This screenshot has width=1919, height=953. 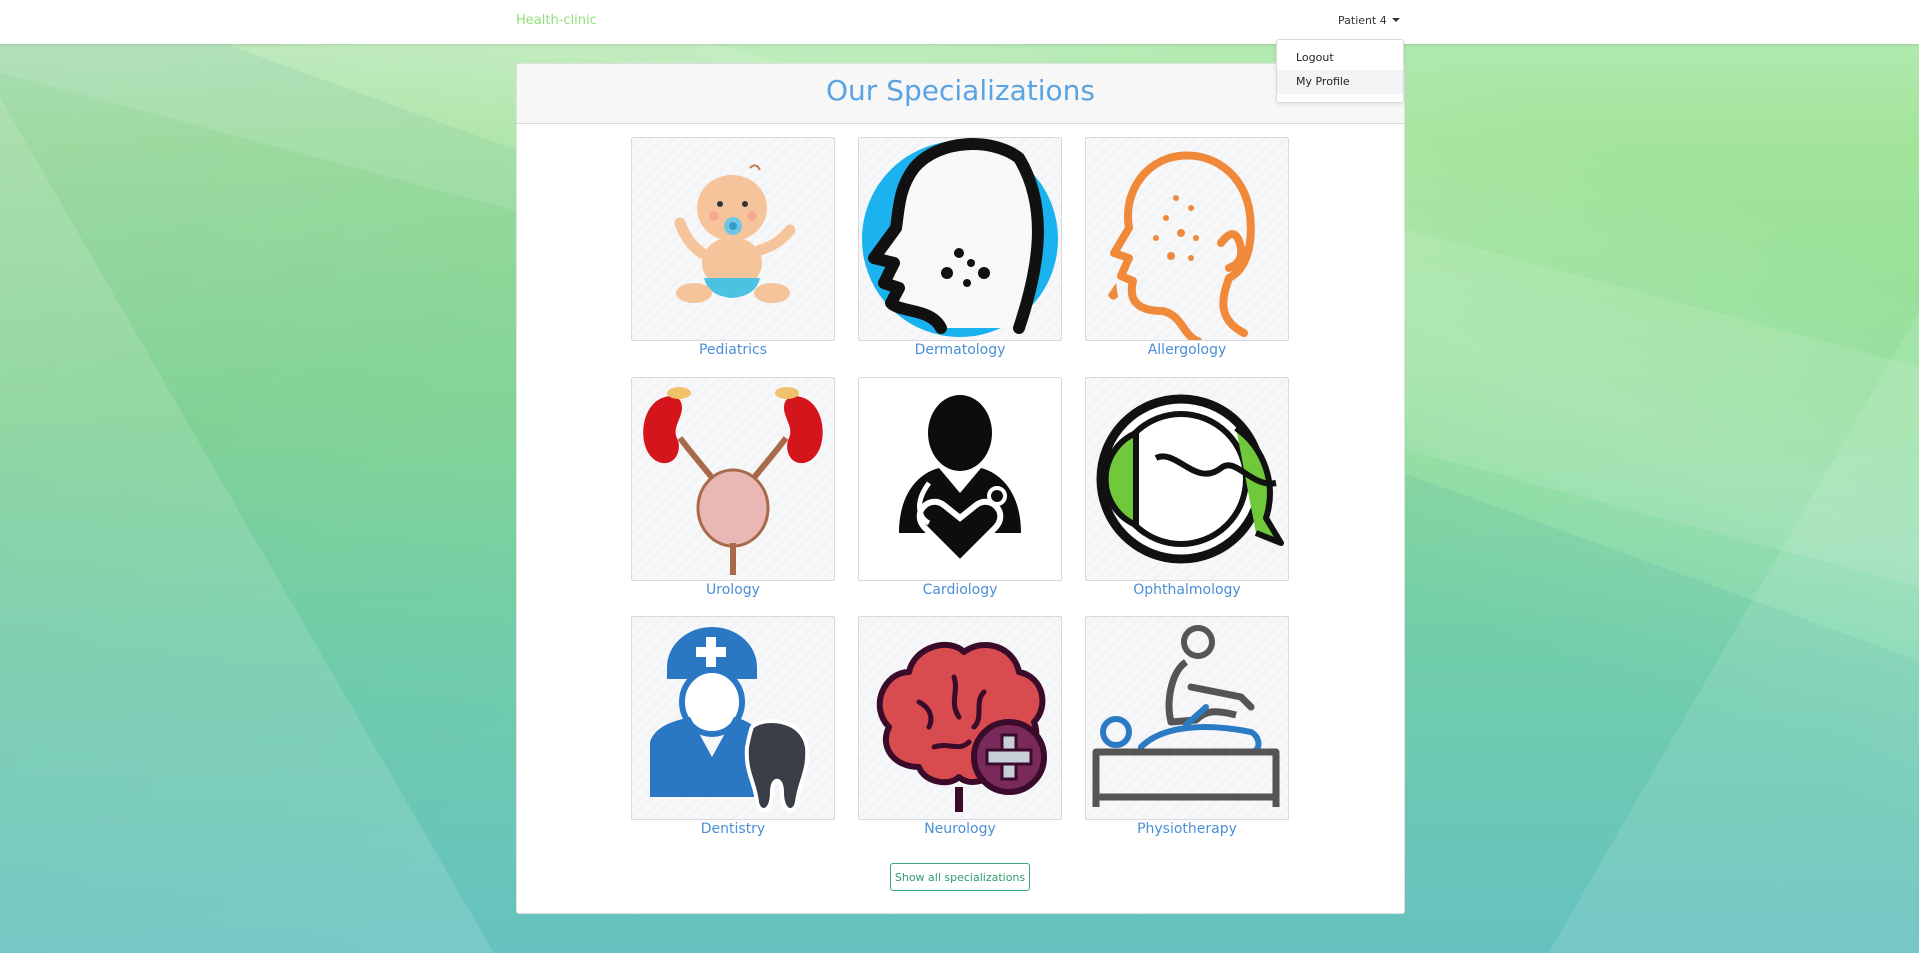 I want to click on specialization-tile-ophthalmology: Ophthalmology, so click(x=1187, y=487).